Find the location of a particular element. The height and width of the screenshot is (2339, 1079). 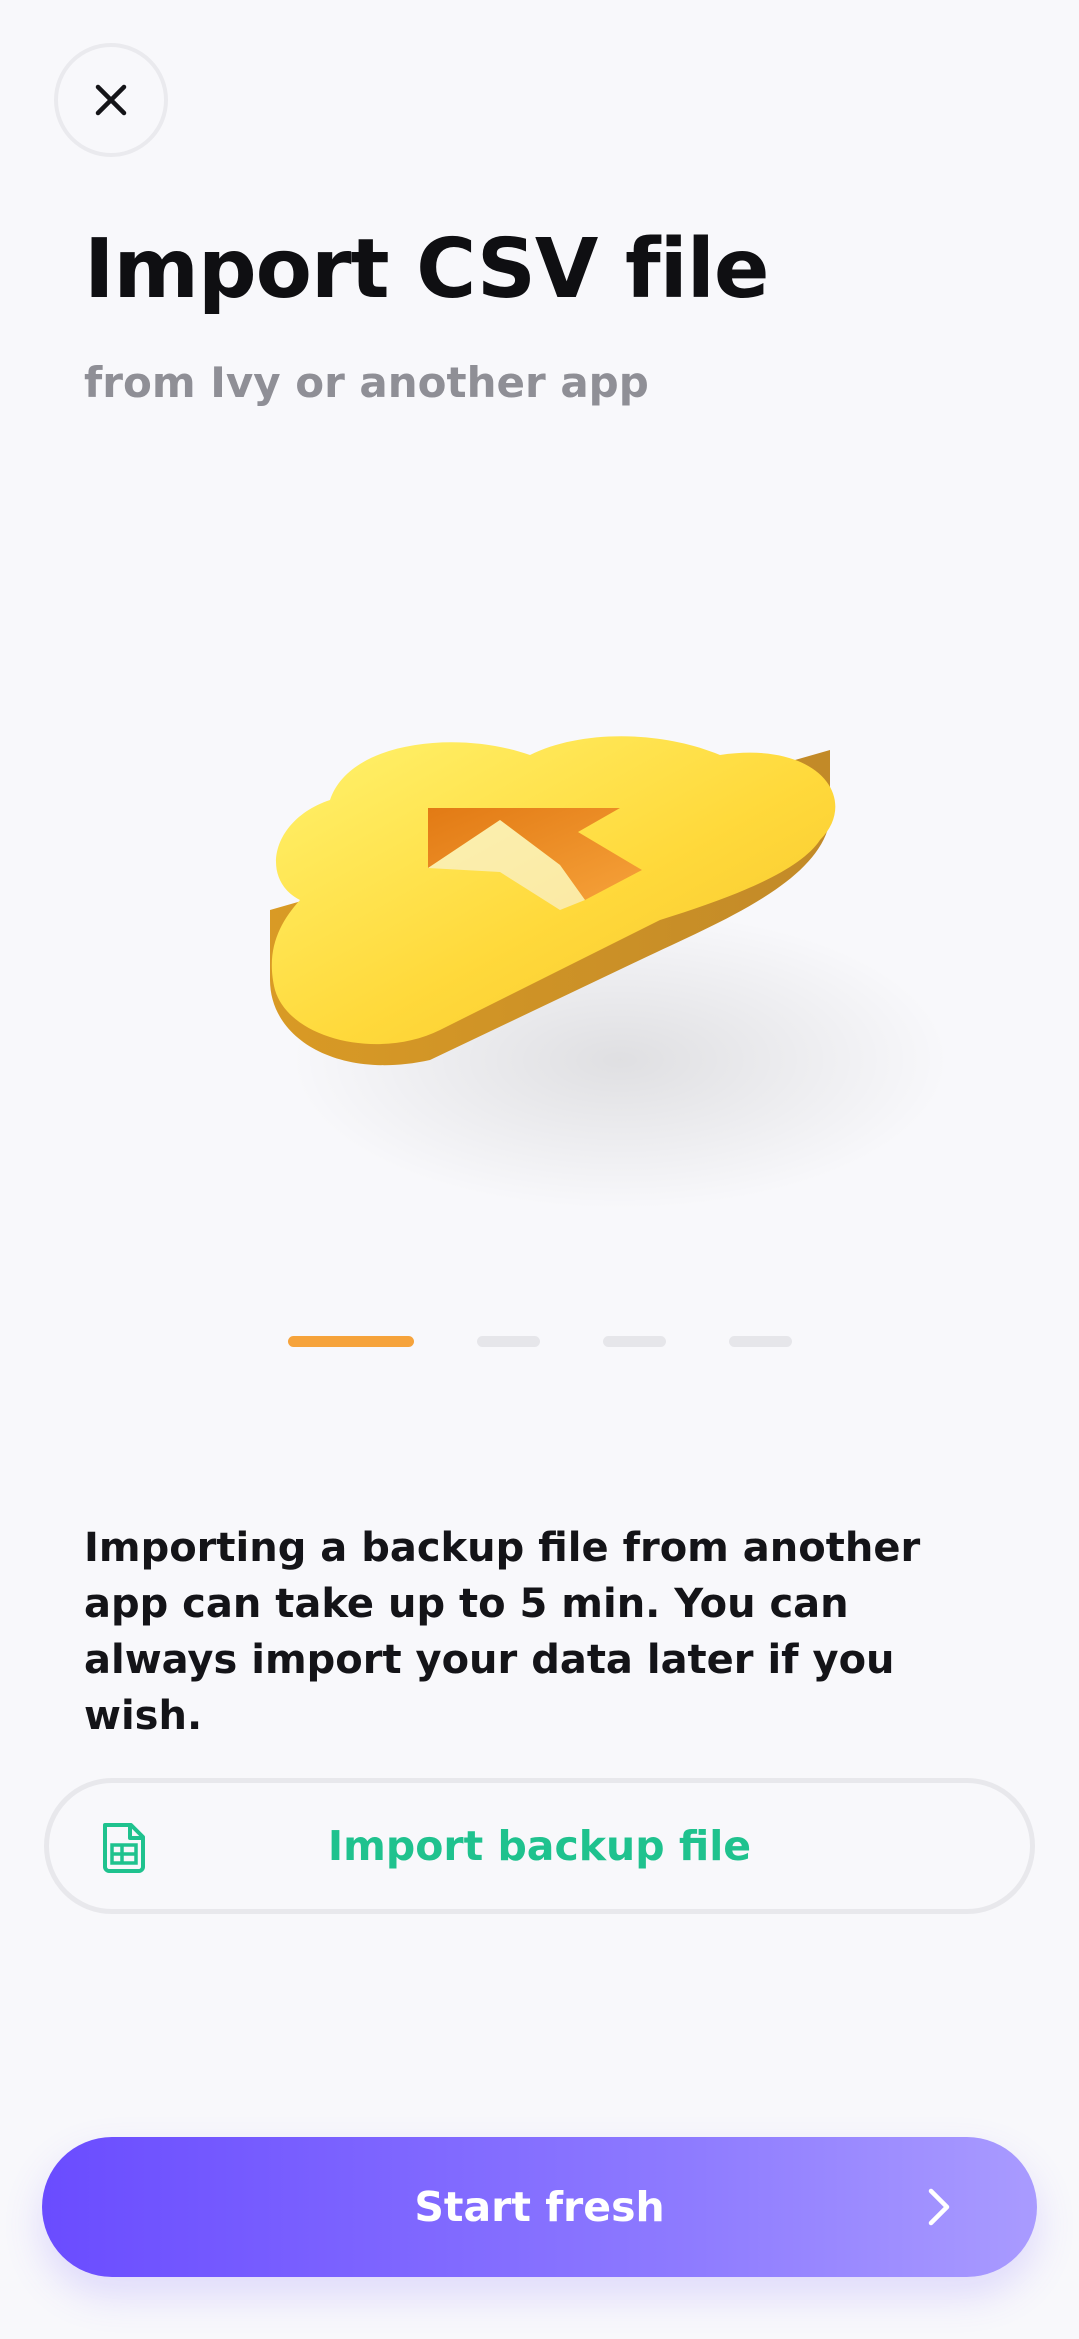

page-title: Import CSV file is located at coordinates (426, 269).